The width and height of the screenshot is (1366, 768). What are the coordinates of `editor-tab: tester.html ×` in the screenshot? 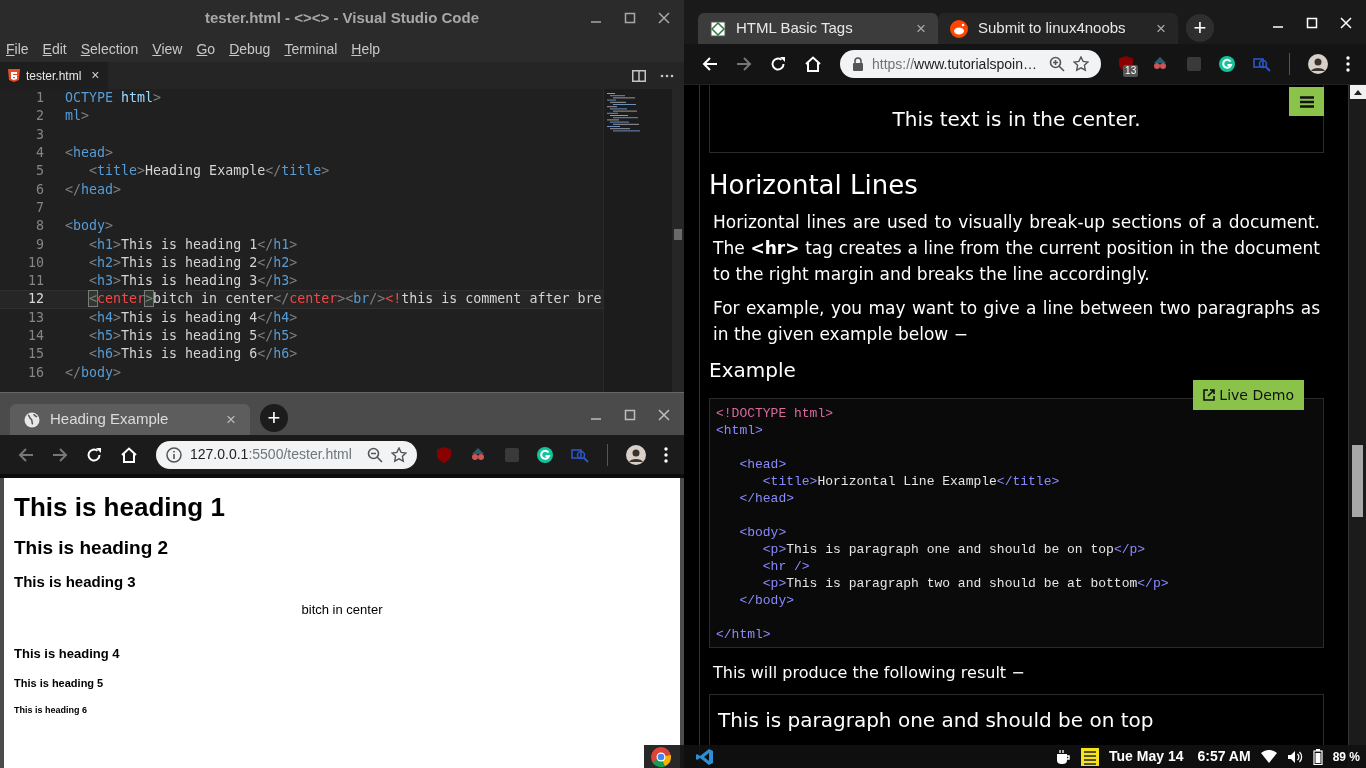 It's located at (54, 75).